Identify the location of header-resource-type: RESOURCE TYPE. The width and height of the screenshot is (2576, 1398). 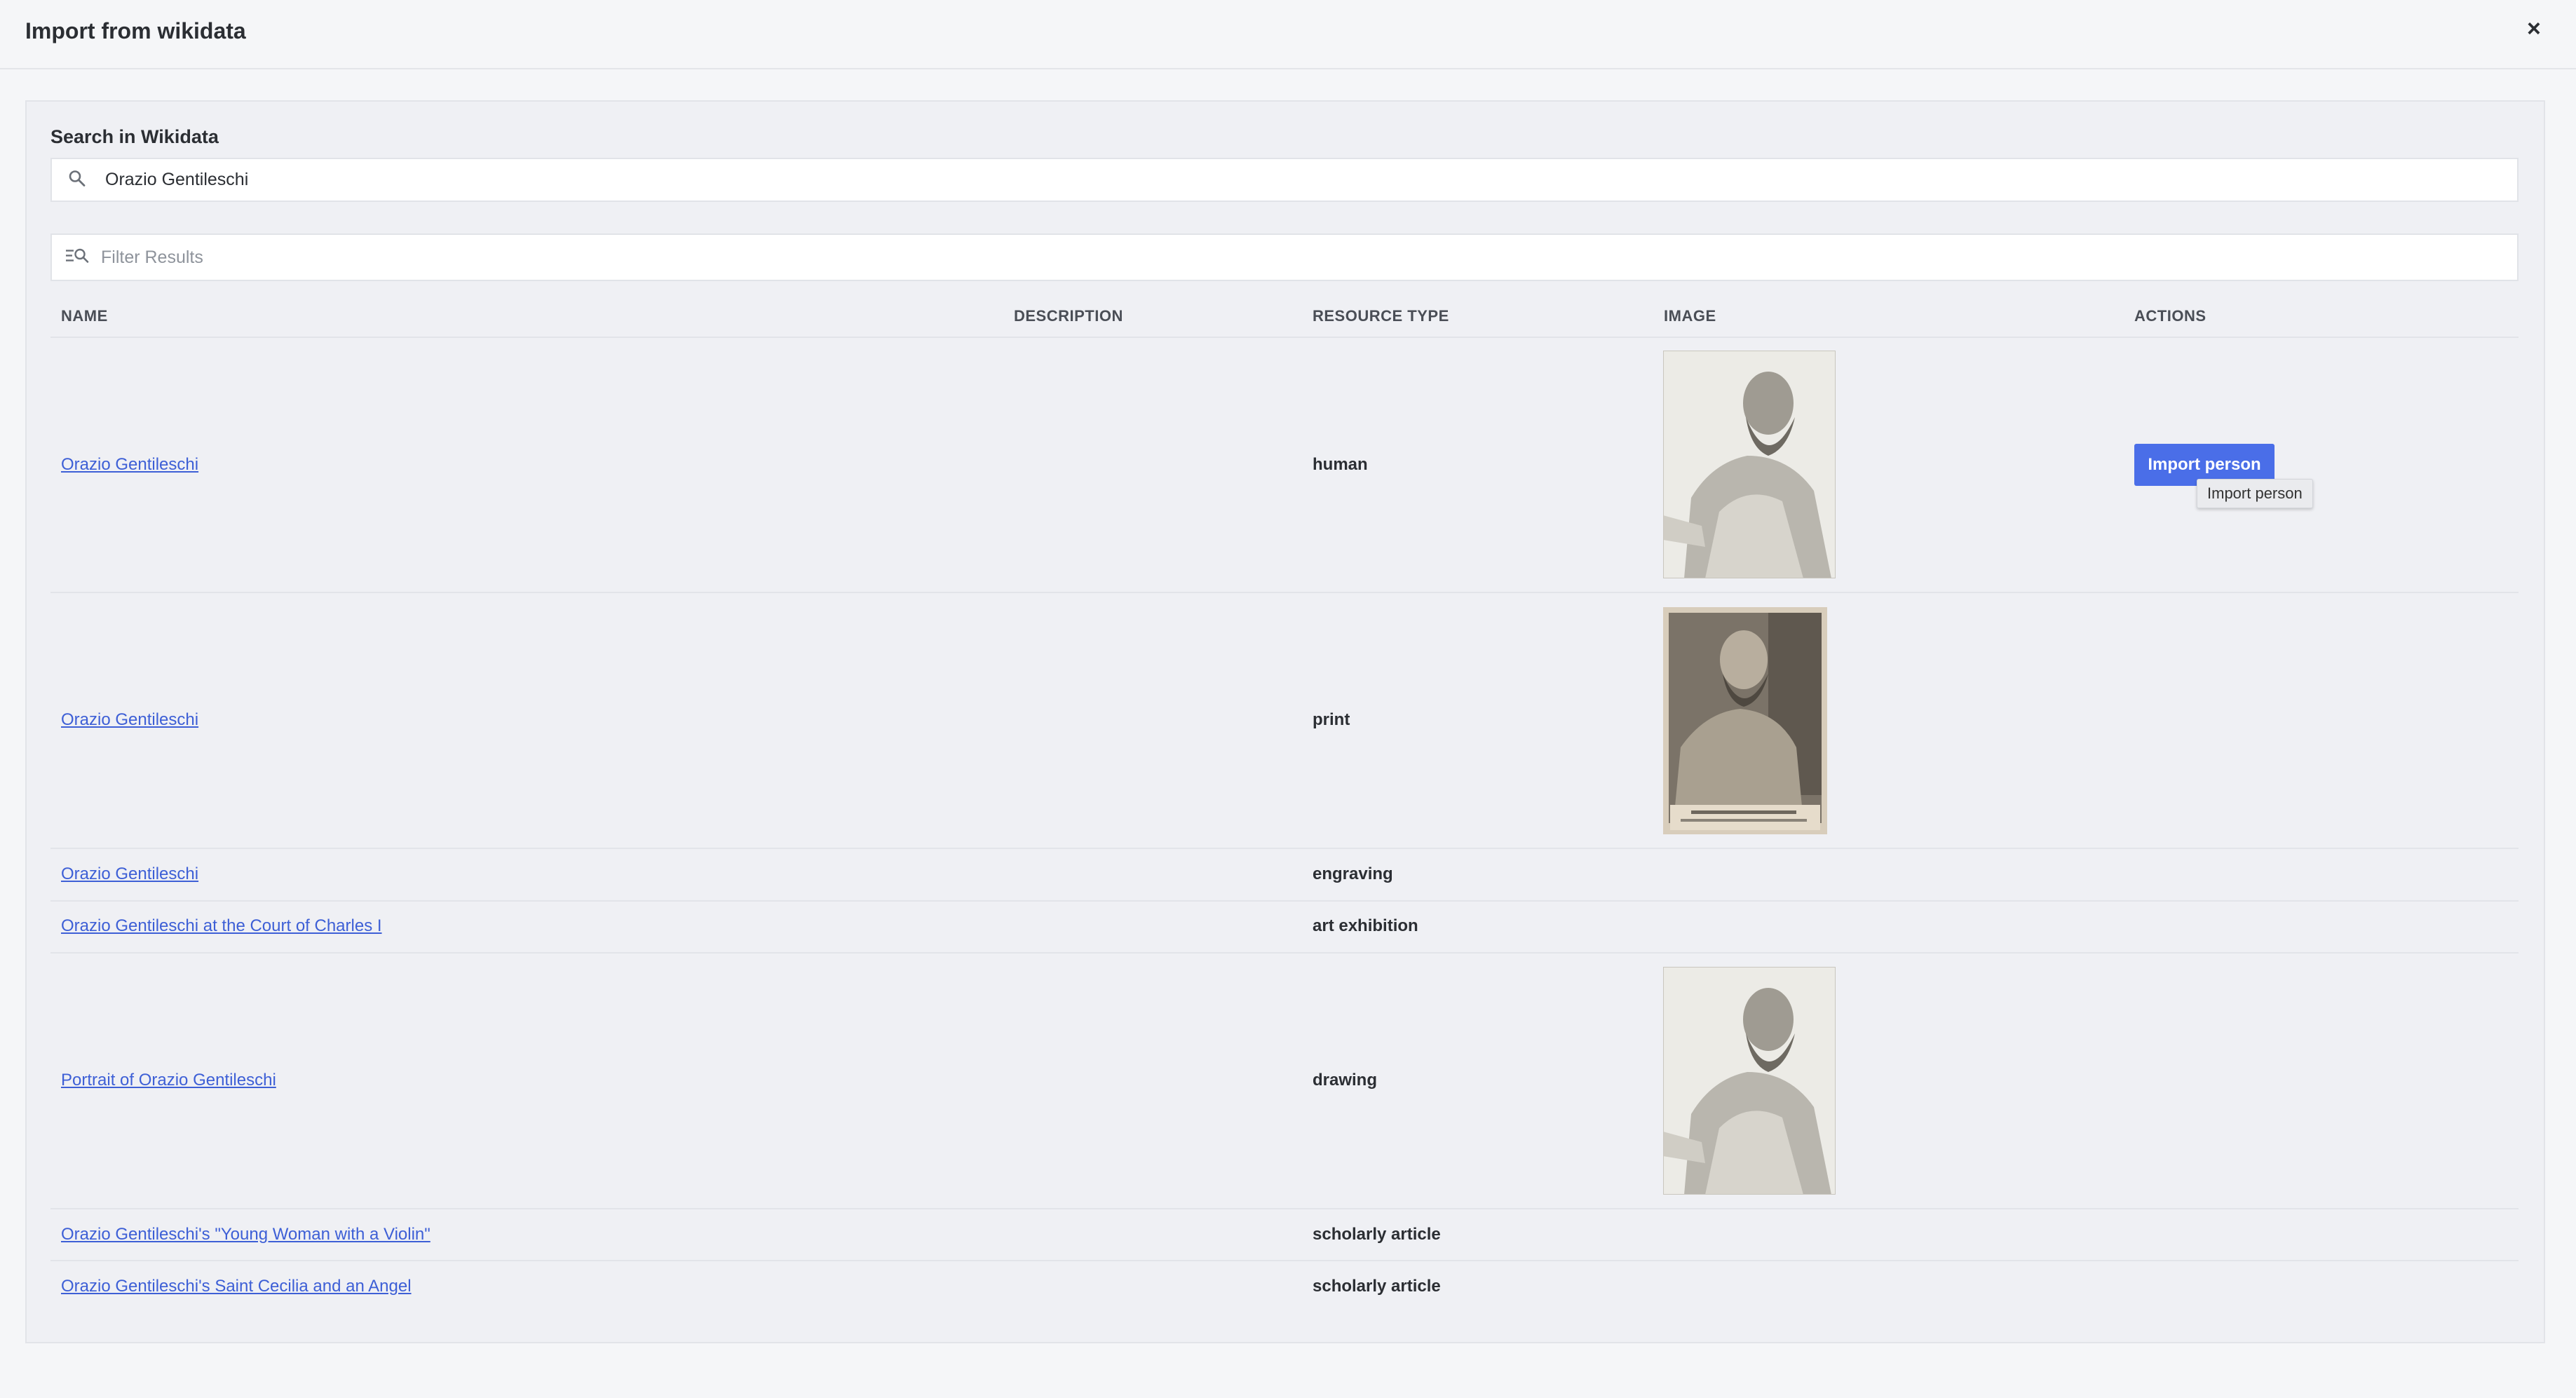
(1381, 316).